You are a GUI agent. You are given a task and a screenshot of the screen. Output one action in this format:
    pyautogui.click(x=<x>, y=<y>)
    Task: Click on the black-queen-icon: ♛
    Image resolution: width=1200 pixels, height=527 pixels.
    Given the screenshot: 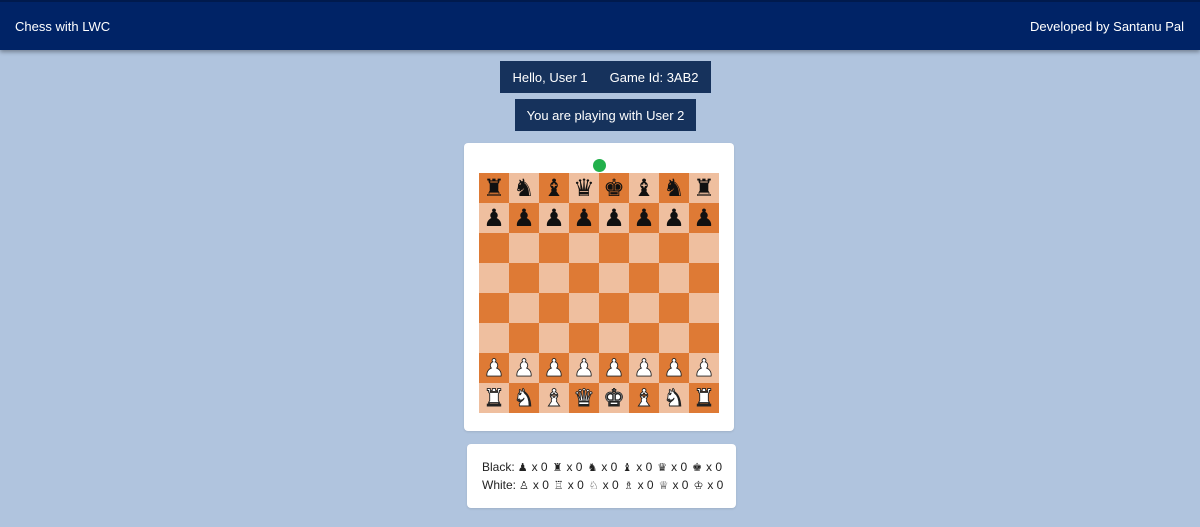 What is the action you would take?
    pyautogui.click(x=584, y=188)
    